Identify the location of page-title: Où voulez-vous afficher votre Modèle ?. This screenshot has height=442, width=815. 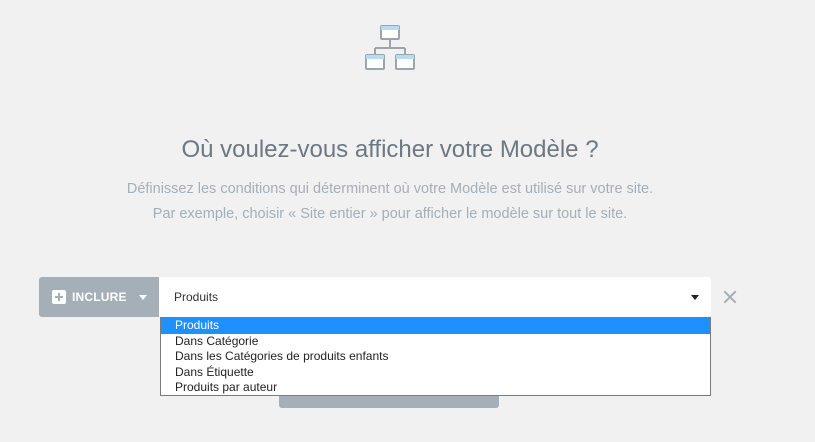
(390, 149).